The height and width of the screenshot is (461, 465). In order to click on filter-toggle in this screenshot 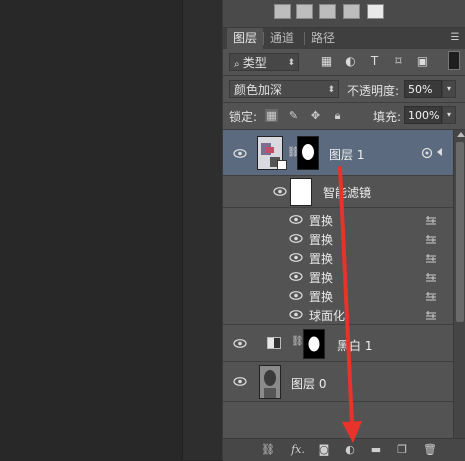, I will do `click(454, 60)`.